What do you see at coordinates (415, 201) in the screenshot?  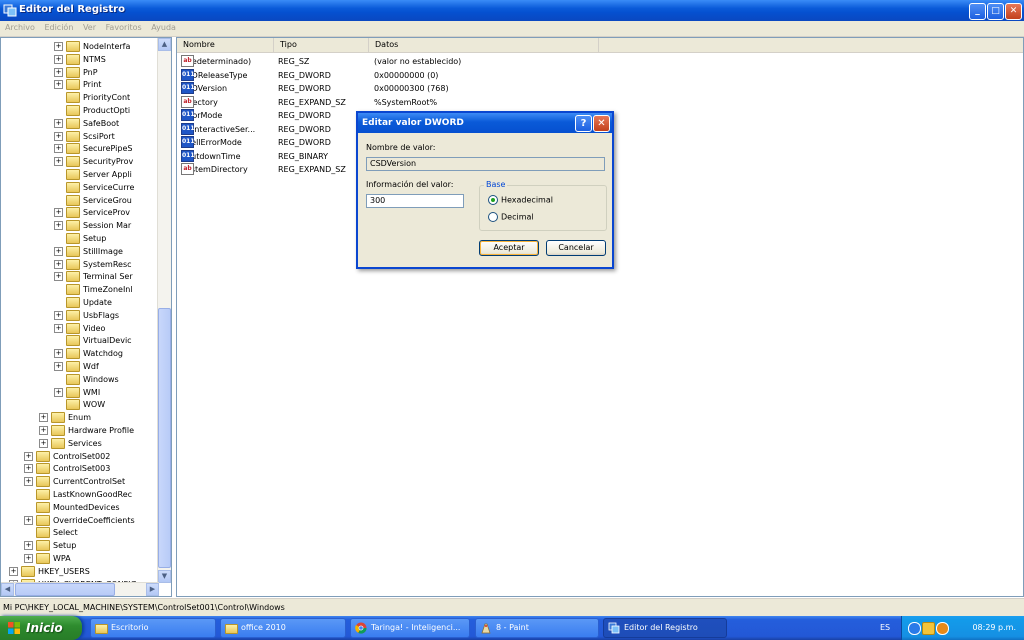 I see `value-data-input: 300` at bounding box center [415, 201].